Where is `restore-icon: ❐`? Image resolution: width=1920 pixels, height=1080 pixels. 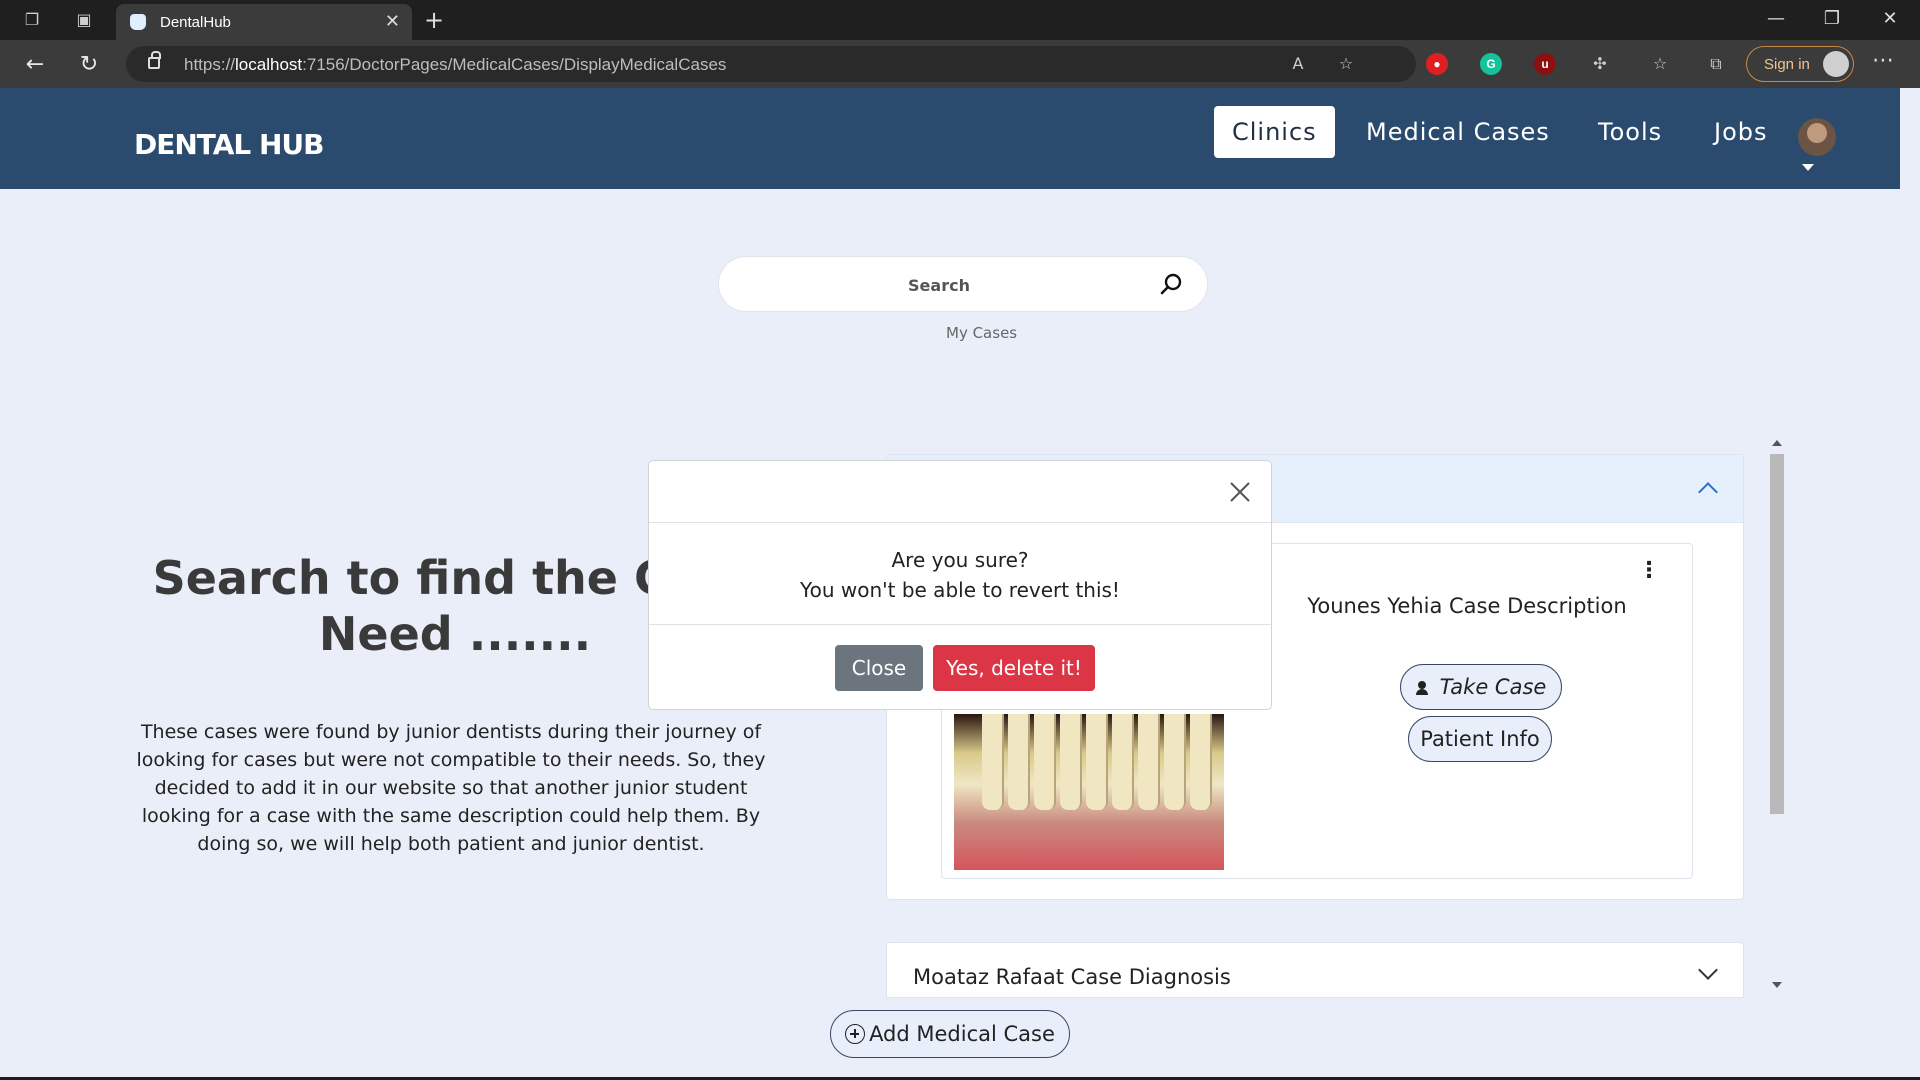
restore-icon: ❐ is located at coordinates (1832, 18).